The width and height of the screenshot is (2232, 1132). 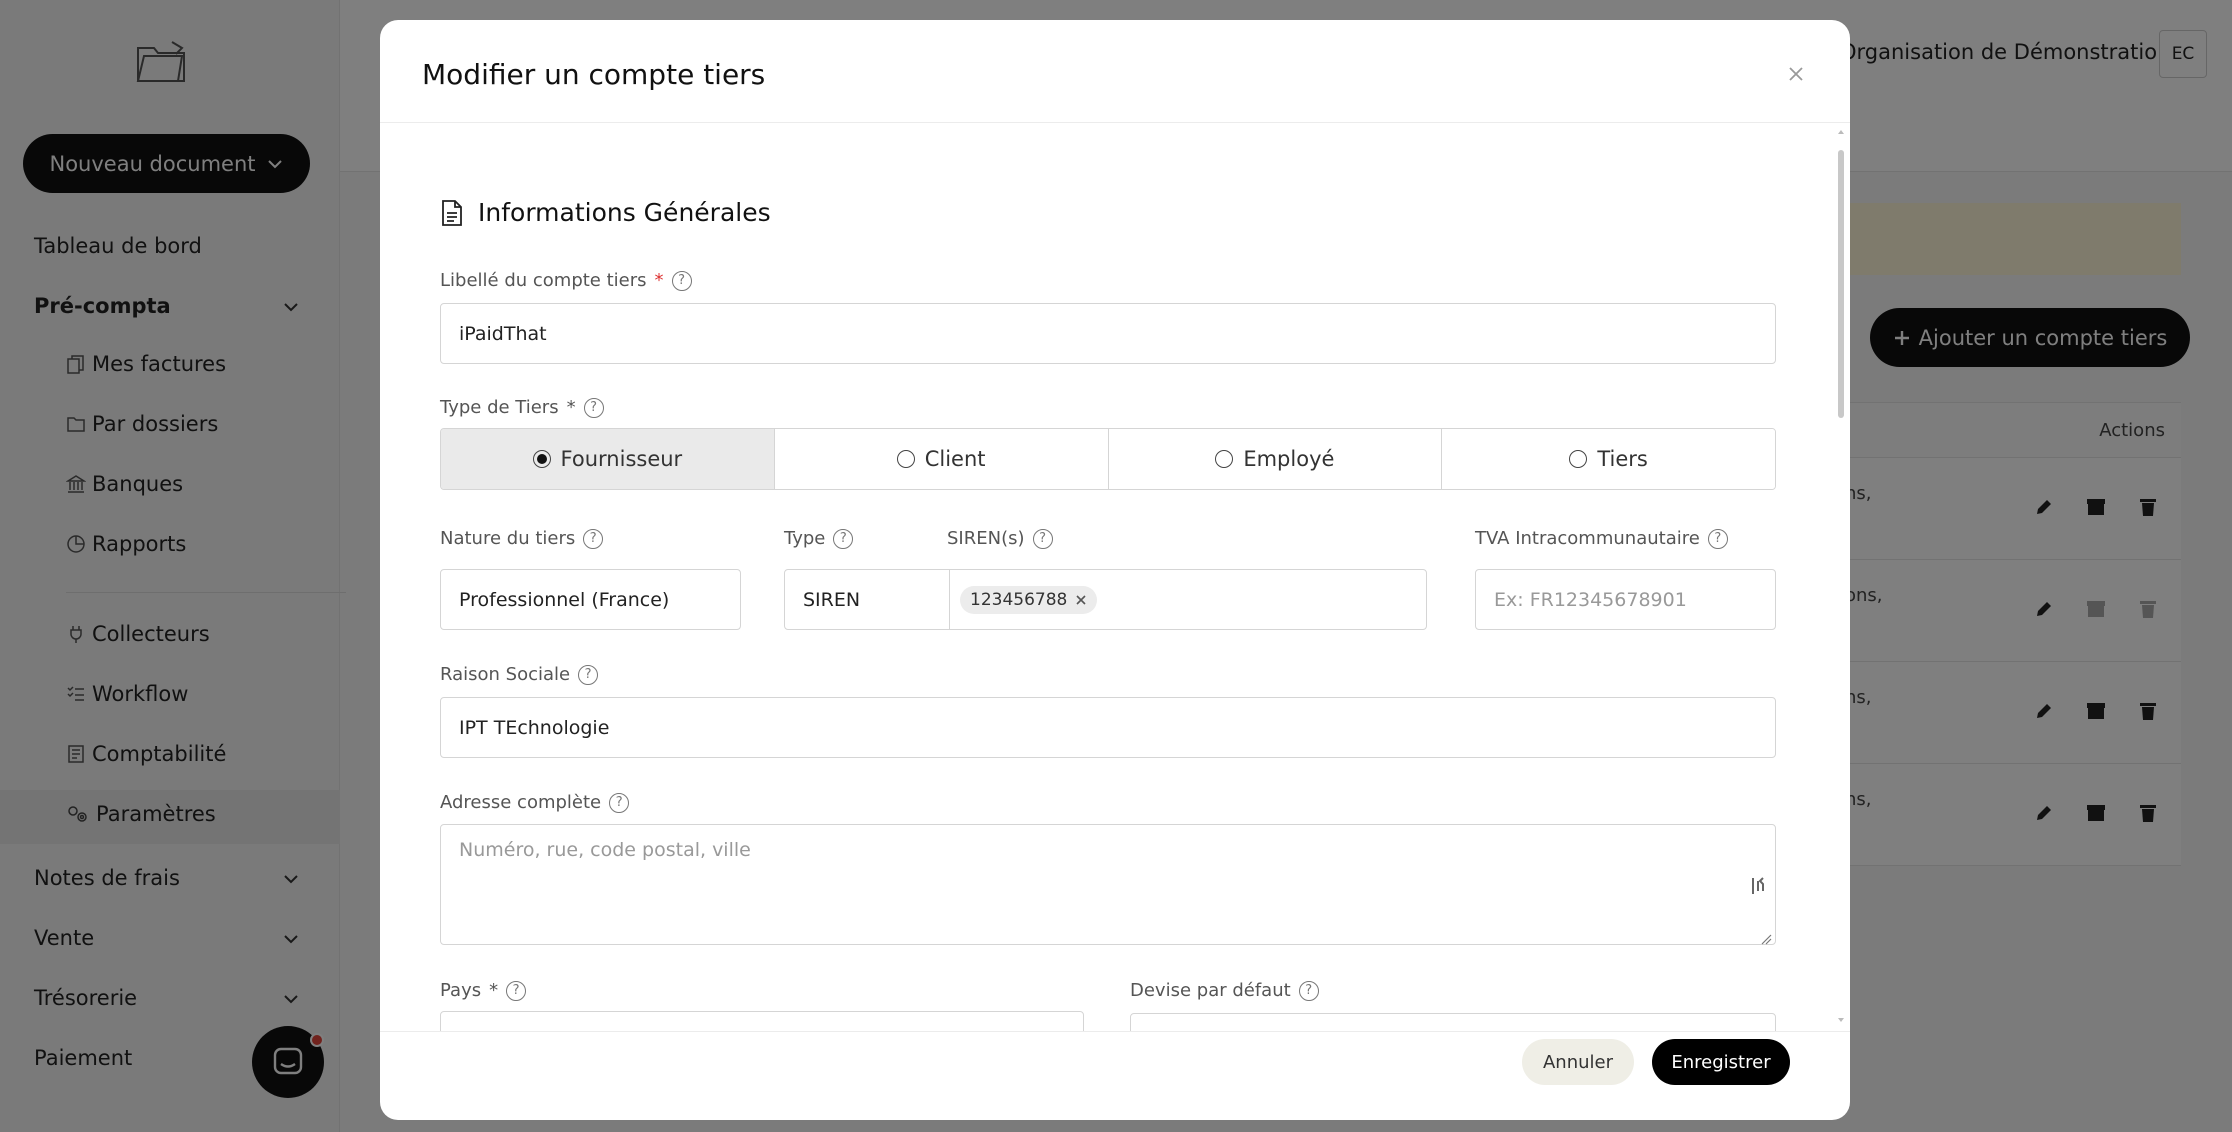 What do you see at coordinates (541, 459) in the screenshot?
I see `radio-selected-icon` at bounding box center [541, 459].